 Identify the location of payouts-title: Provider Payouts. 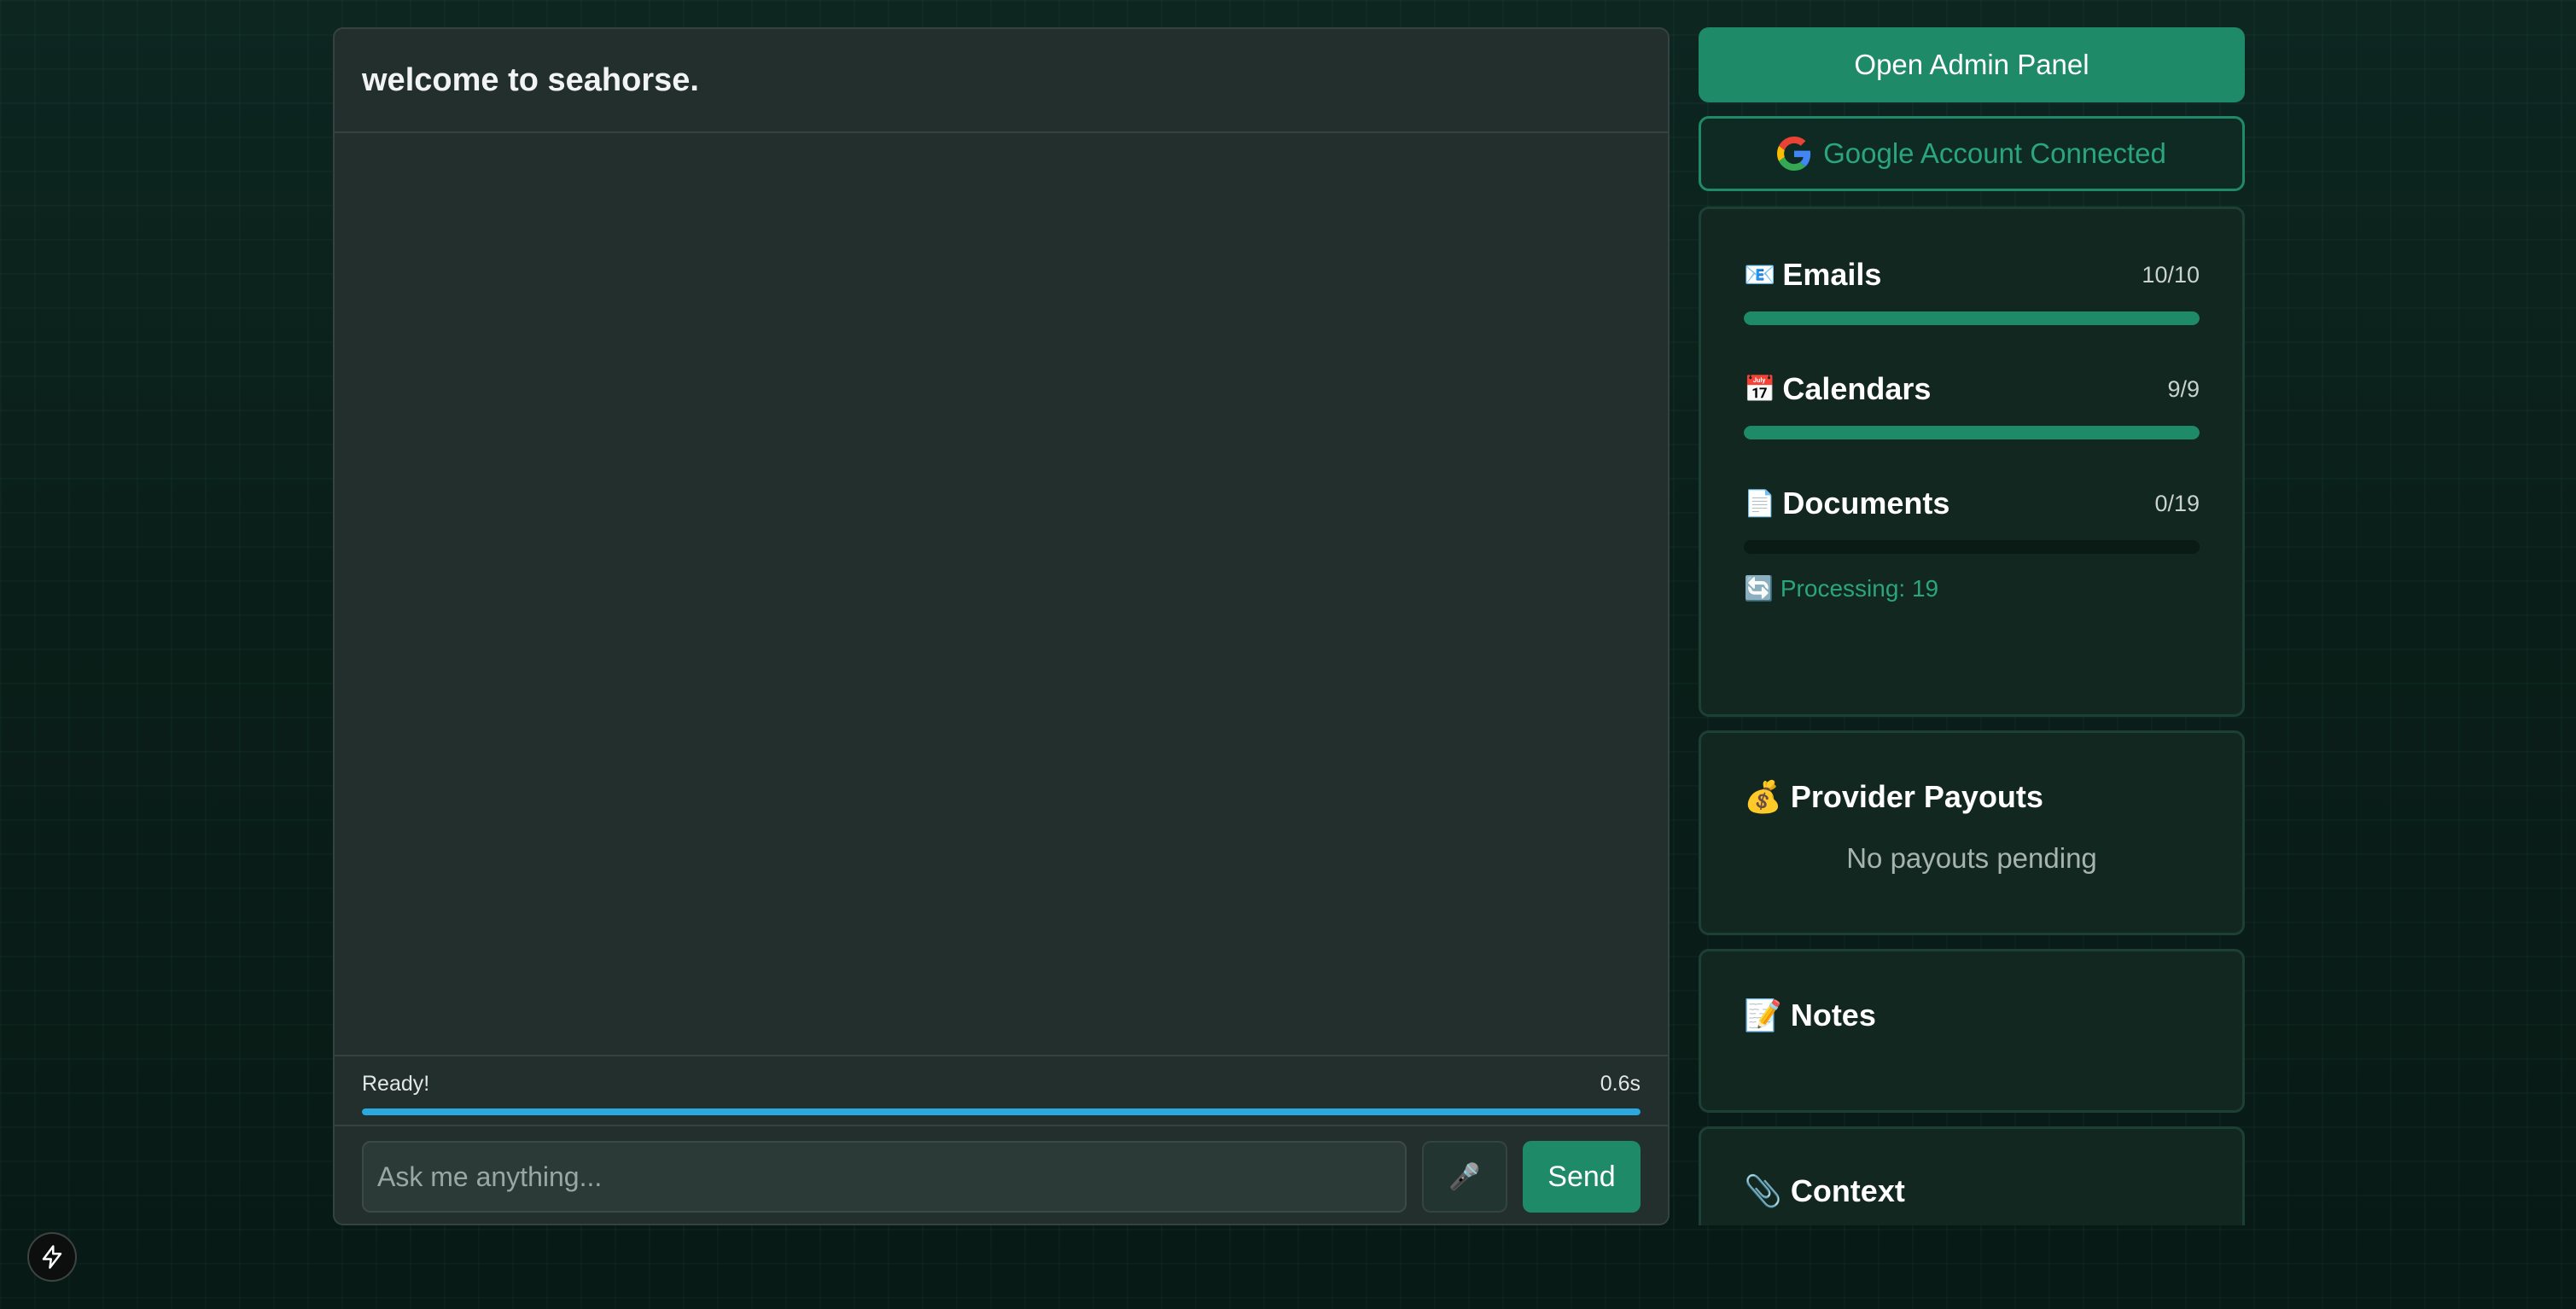
(1916, 796).